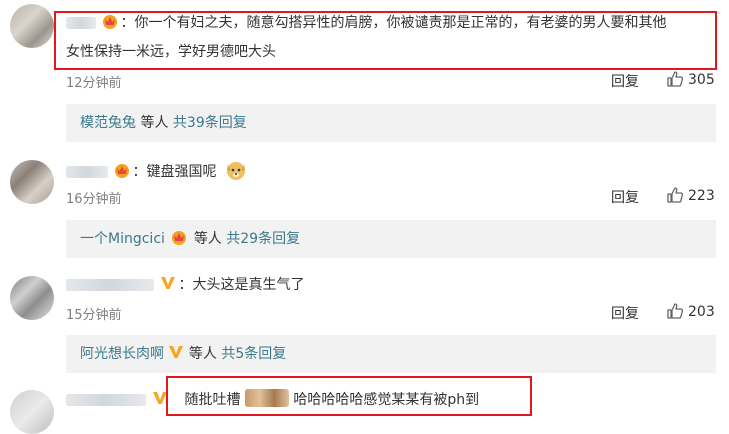 Image resolution: width=729 pixels, height=434 pixels. I want to click on timestamp: 16分钟前, so click(94, 199).